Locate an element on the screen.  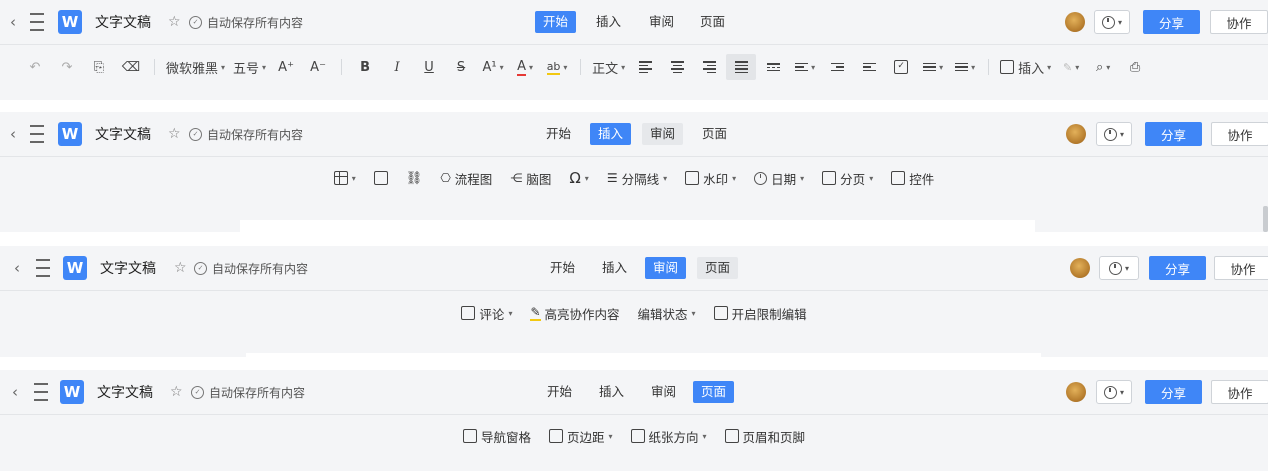
align-right-icon is located at coordinates (709, 67).